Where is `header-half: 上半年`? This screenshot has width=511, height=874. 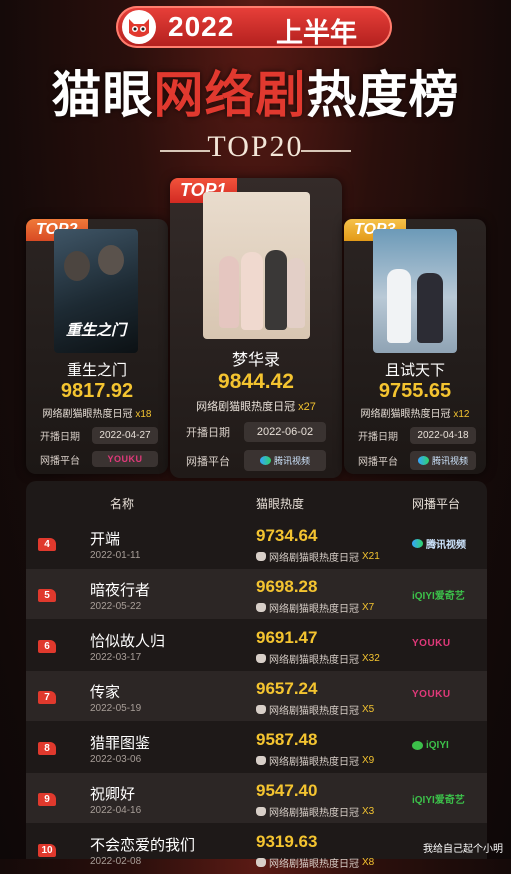 header-half: 上半年 is located at coordinates (316, 33).